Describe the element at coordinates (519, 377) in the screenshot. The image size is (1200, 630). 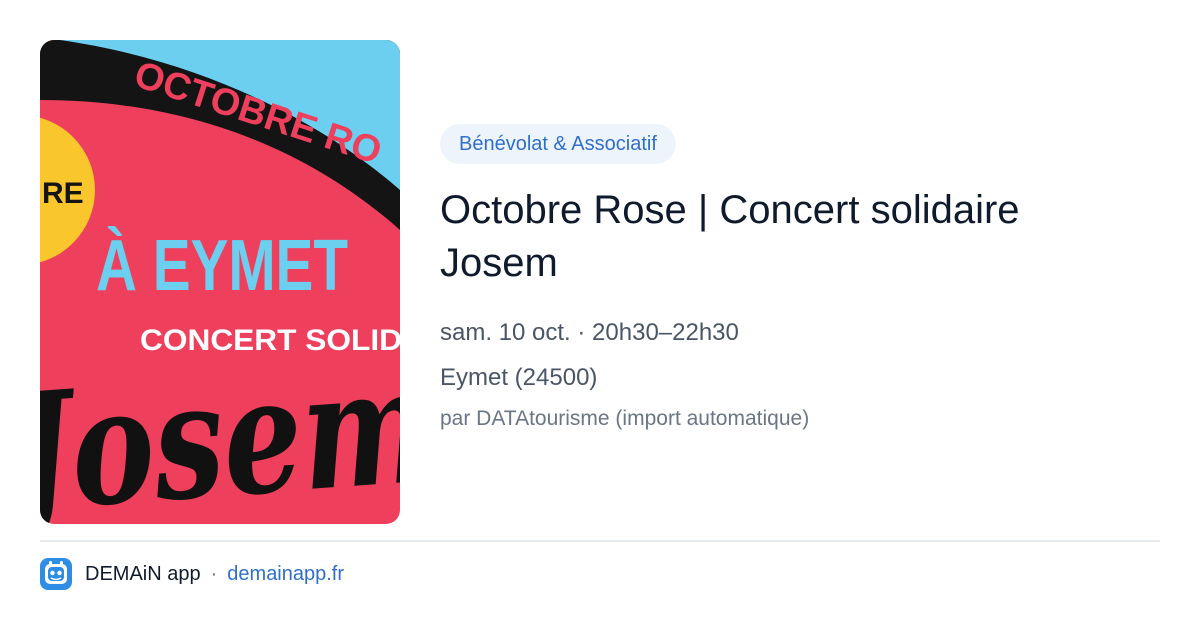
I see `event-location: Eymet (24500)` at that location.